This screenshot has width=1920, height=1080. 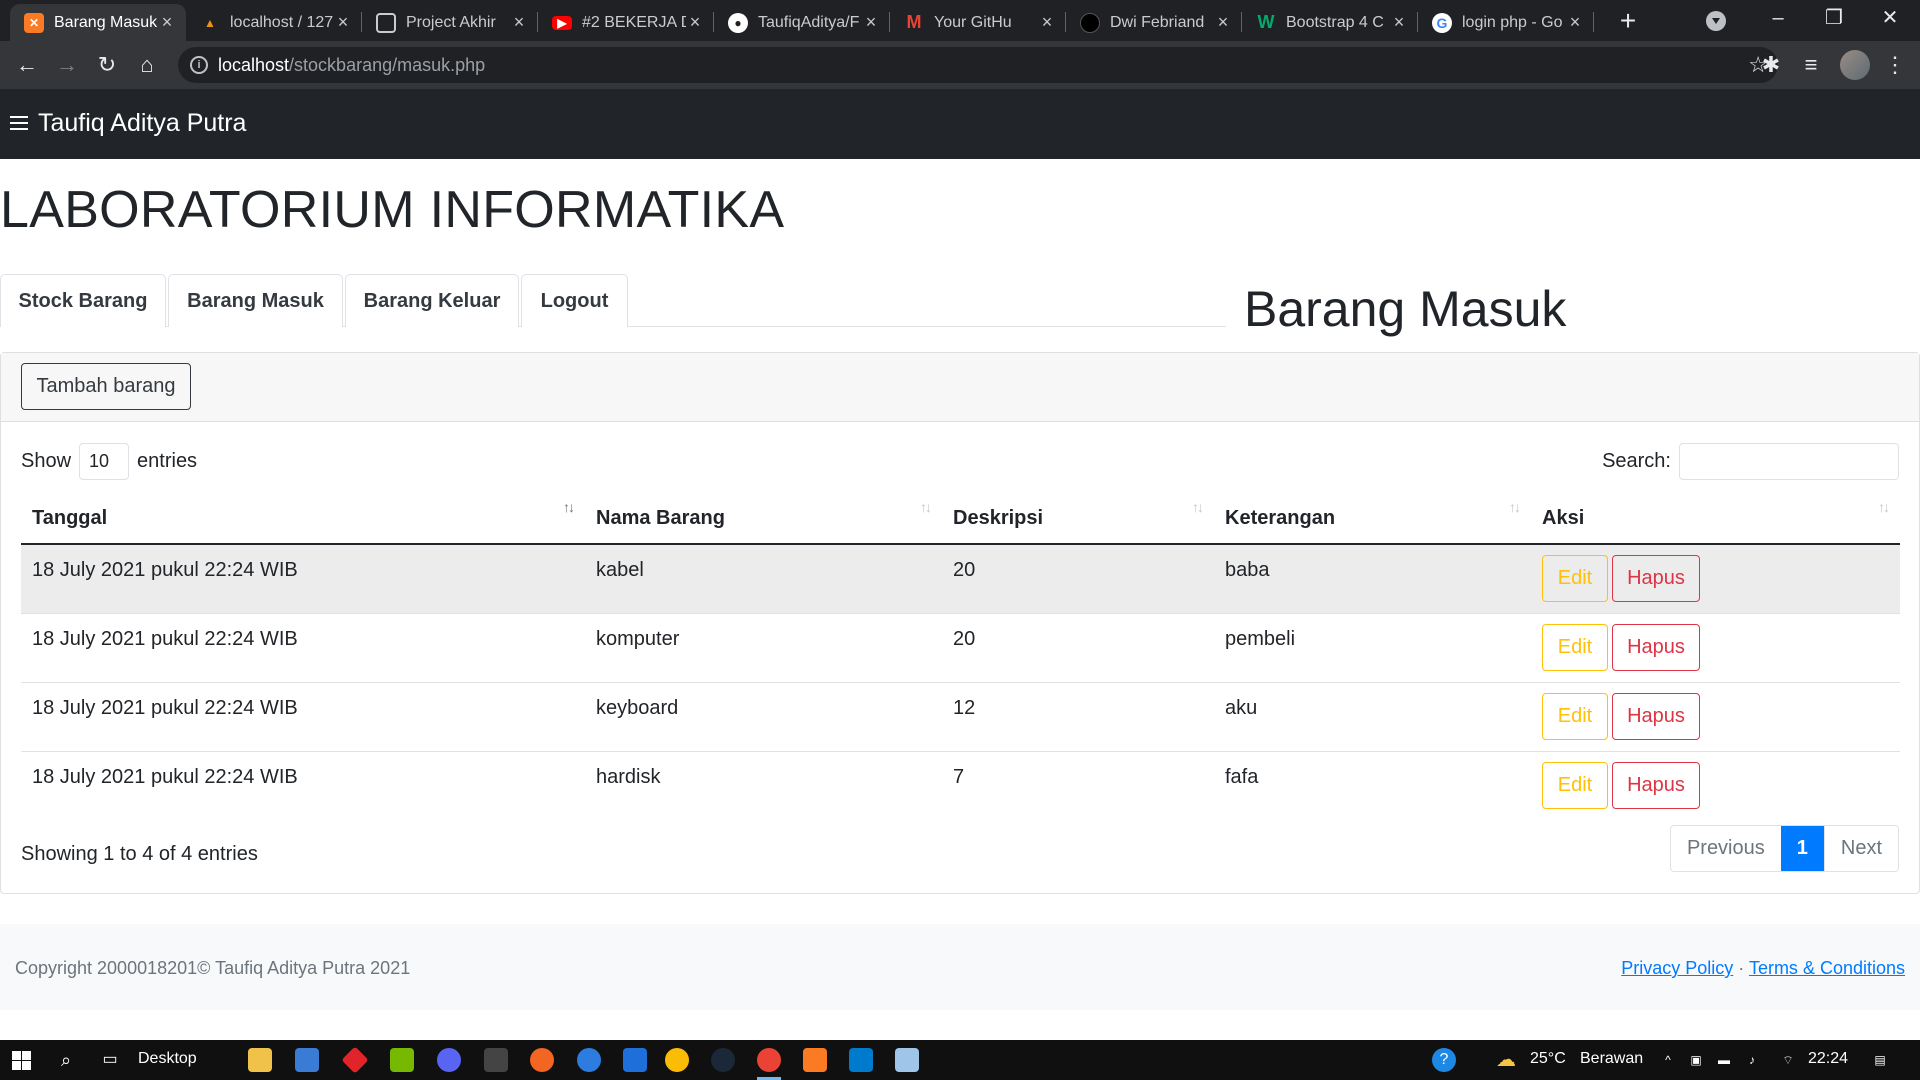 What do you see at coordinates (303, 519) in the screenshot?
I see `column-header-tanggal: Tanggal ↑↓` at bounding box center [303, 519].